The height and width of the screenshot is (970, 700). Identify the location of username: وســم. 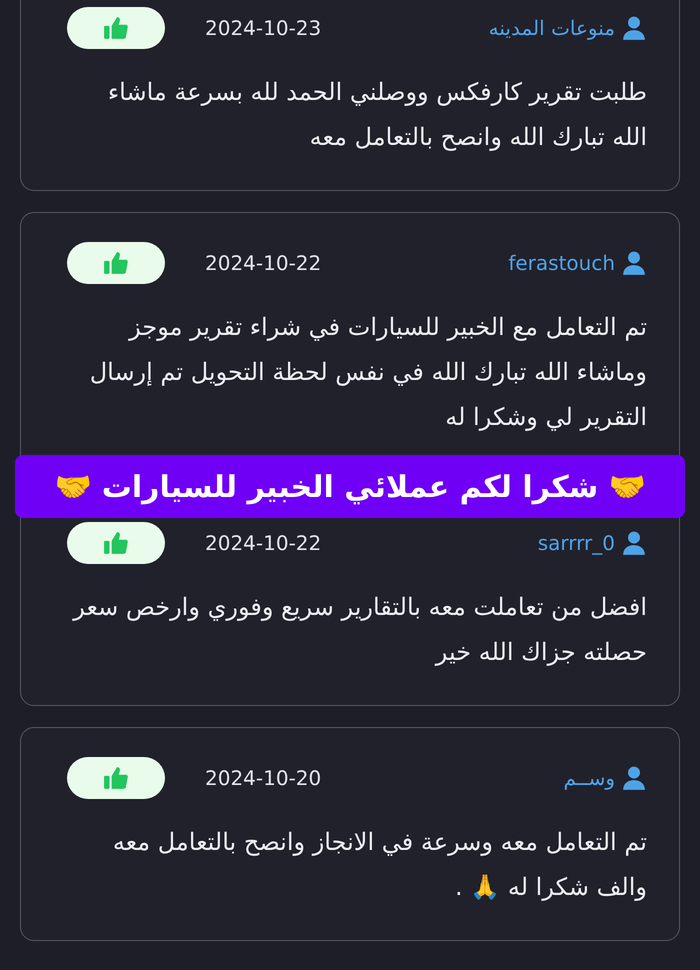
(589, 778).